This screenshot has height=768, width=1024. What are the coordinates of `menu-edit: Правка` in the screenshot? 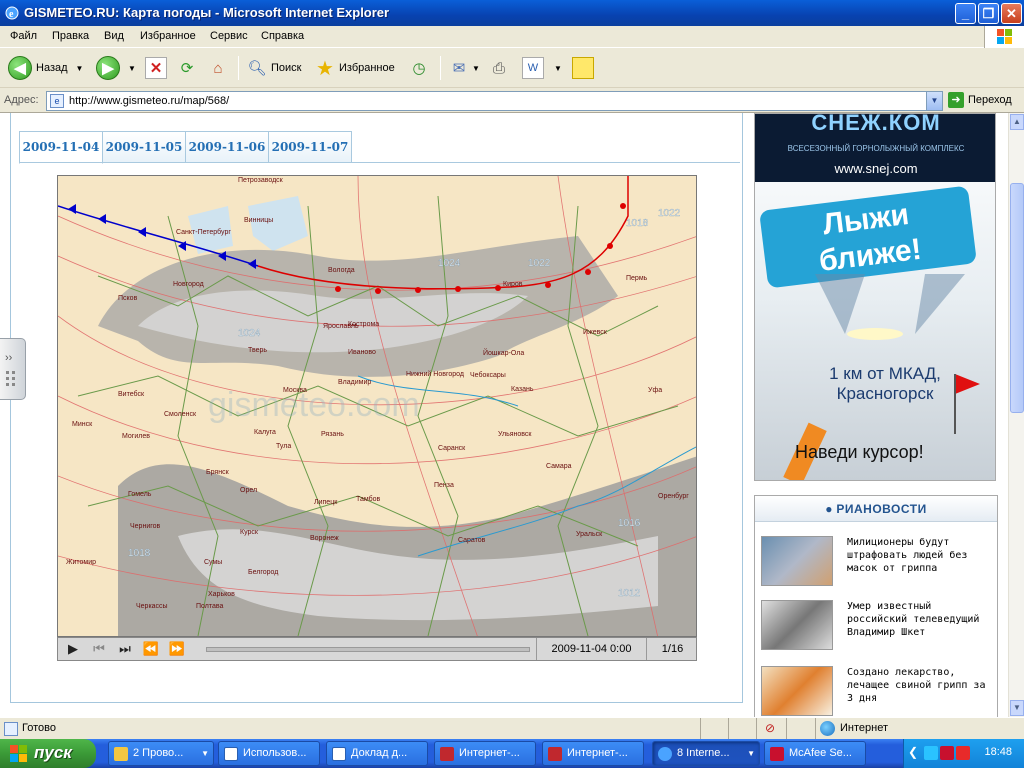 It's located at (70, 36).